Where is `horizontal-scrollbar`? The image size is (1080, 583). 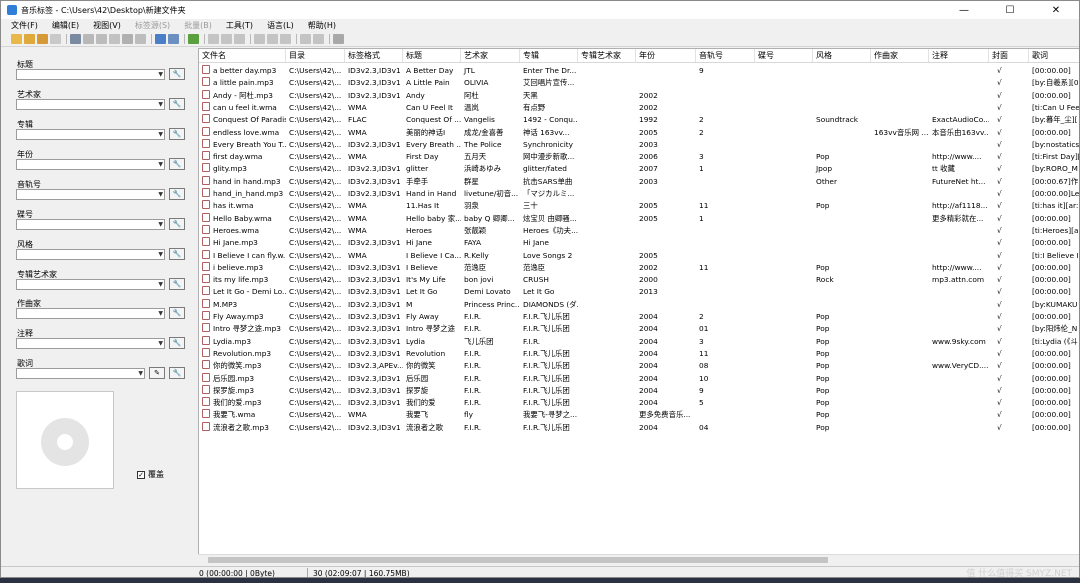 horizontal-scrollbar is located at coordinates (638, 559).